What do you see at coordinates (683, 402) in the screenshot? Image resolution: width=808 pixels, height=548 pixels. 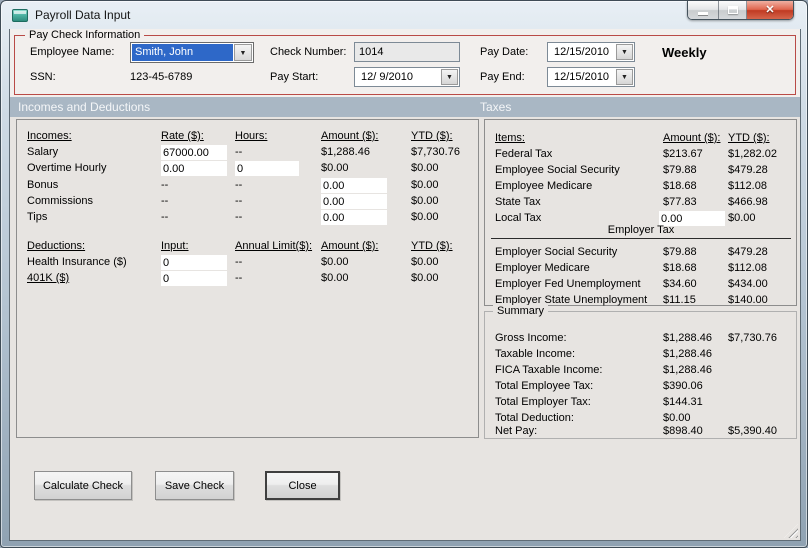 I see `total-employer-tax-amount: $144.31` at bounding box center [683, 402].